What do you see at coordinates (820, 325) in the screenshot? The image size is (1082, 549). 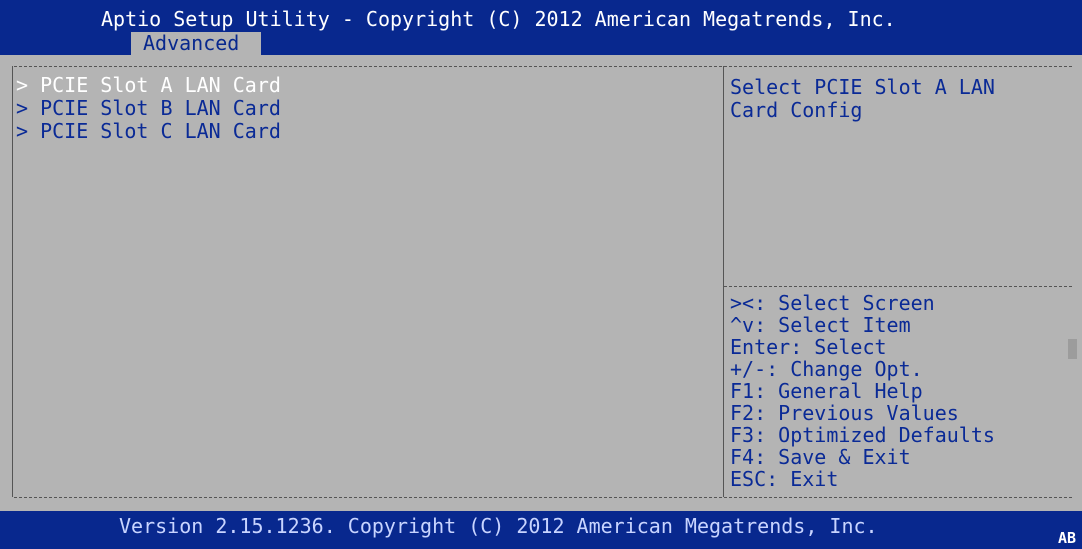 I see `key-select-item: ^v: Select Item` at bounding box center [820, 325].